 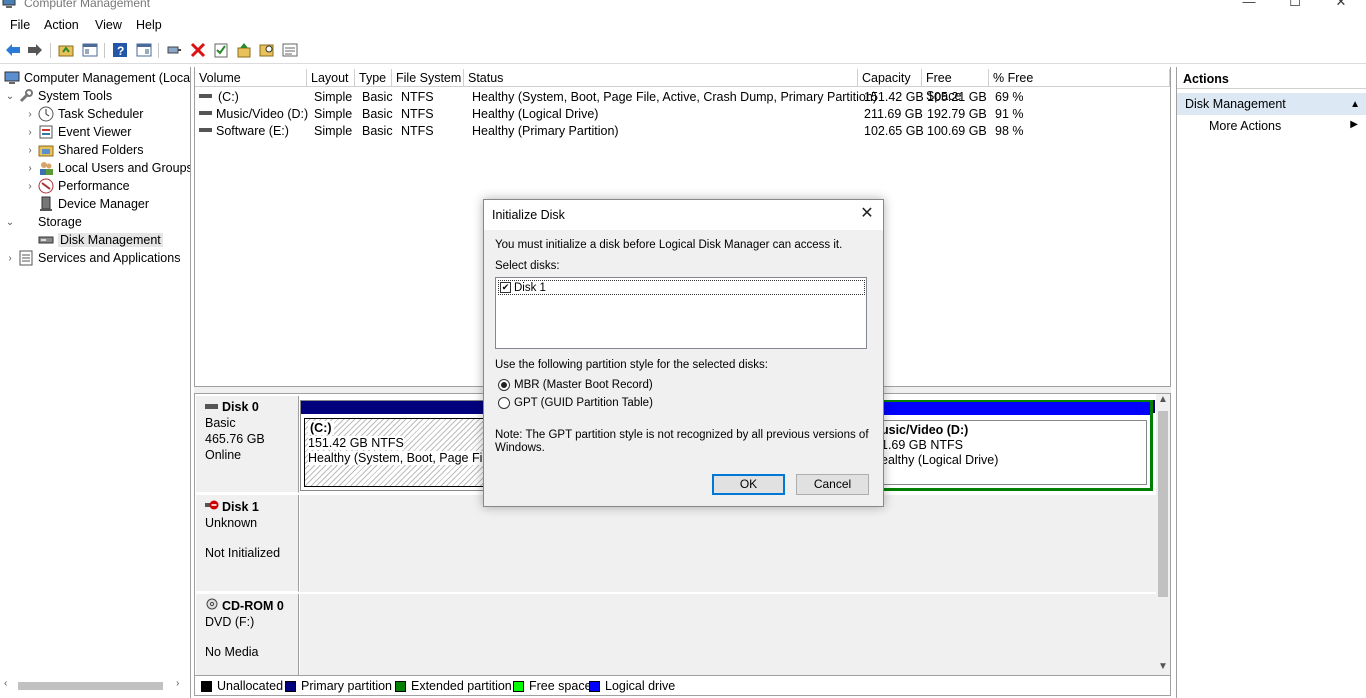 I want to click on search-folder-icon, so click(x=267, y=50).